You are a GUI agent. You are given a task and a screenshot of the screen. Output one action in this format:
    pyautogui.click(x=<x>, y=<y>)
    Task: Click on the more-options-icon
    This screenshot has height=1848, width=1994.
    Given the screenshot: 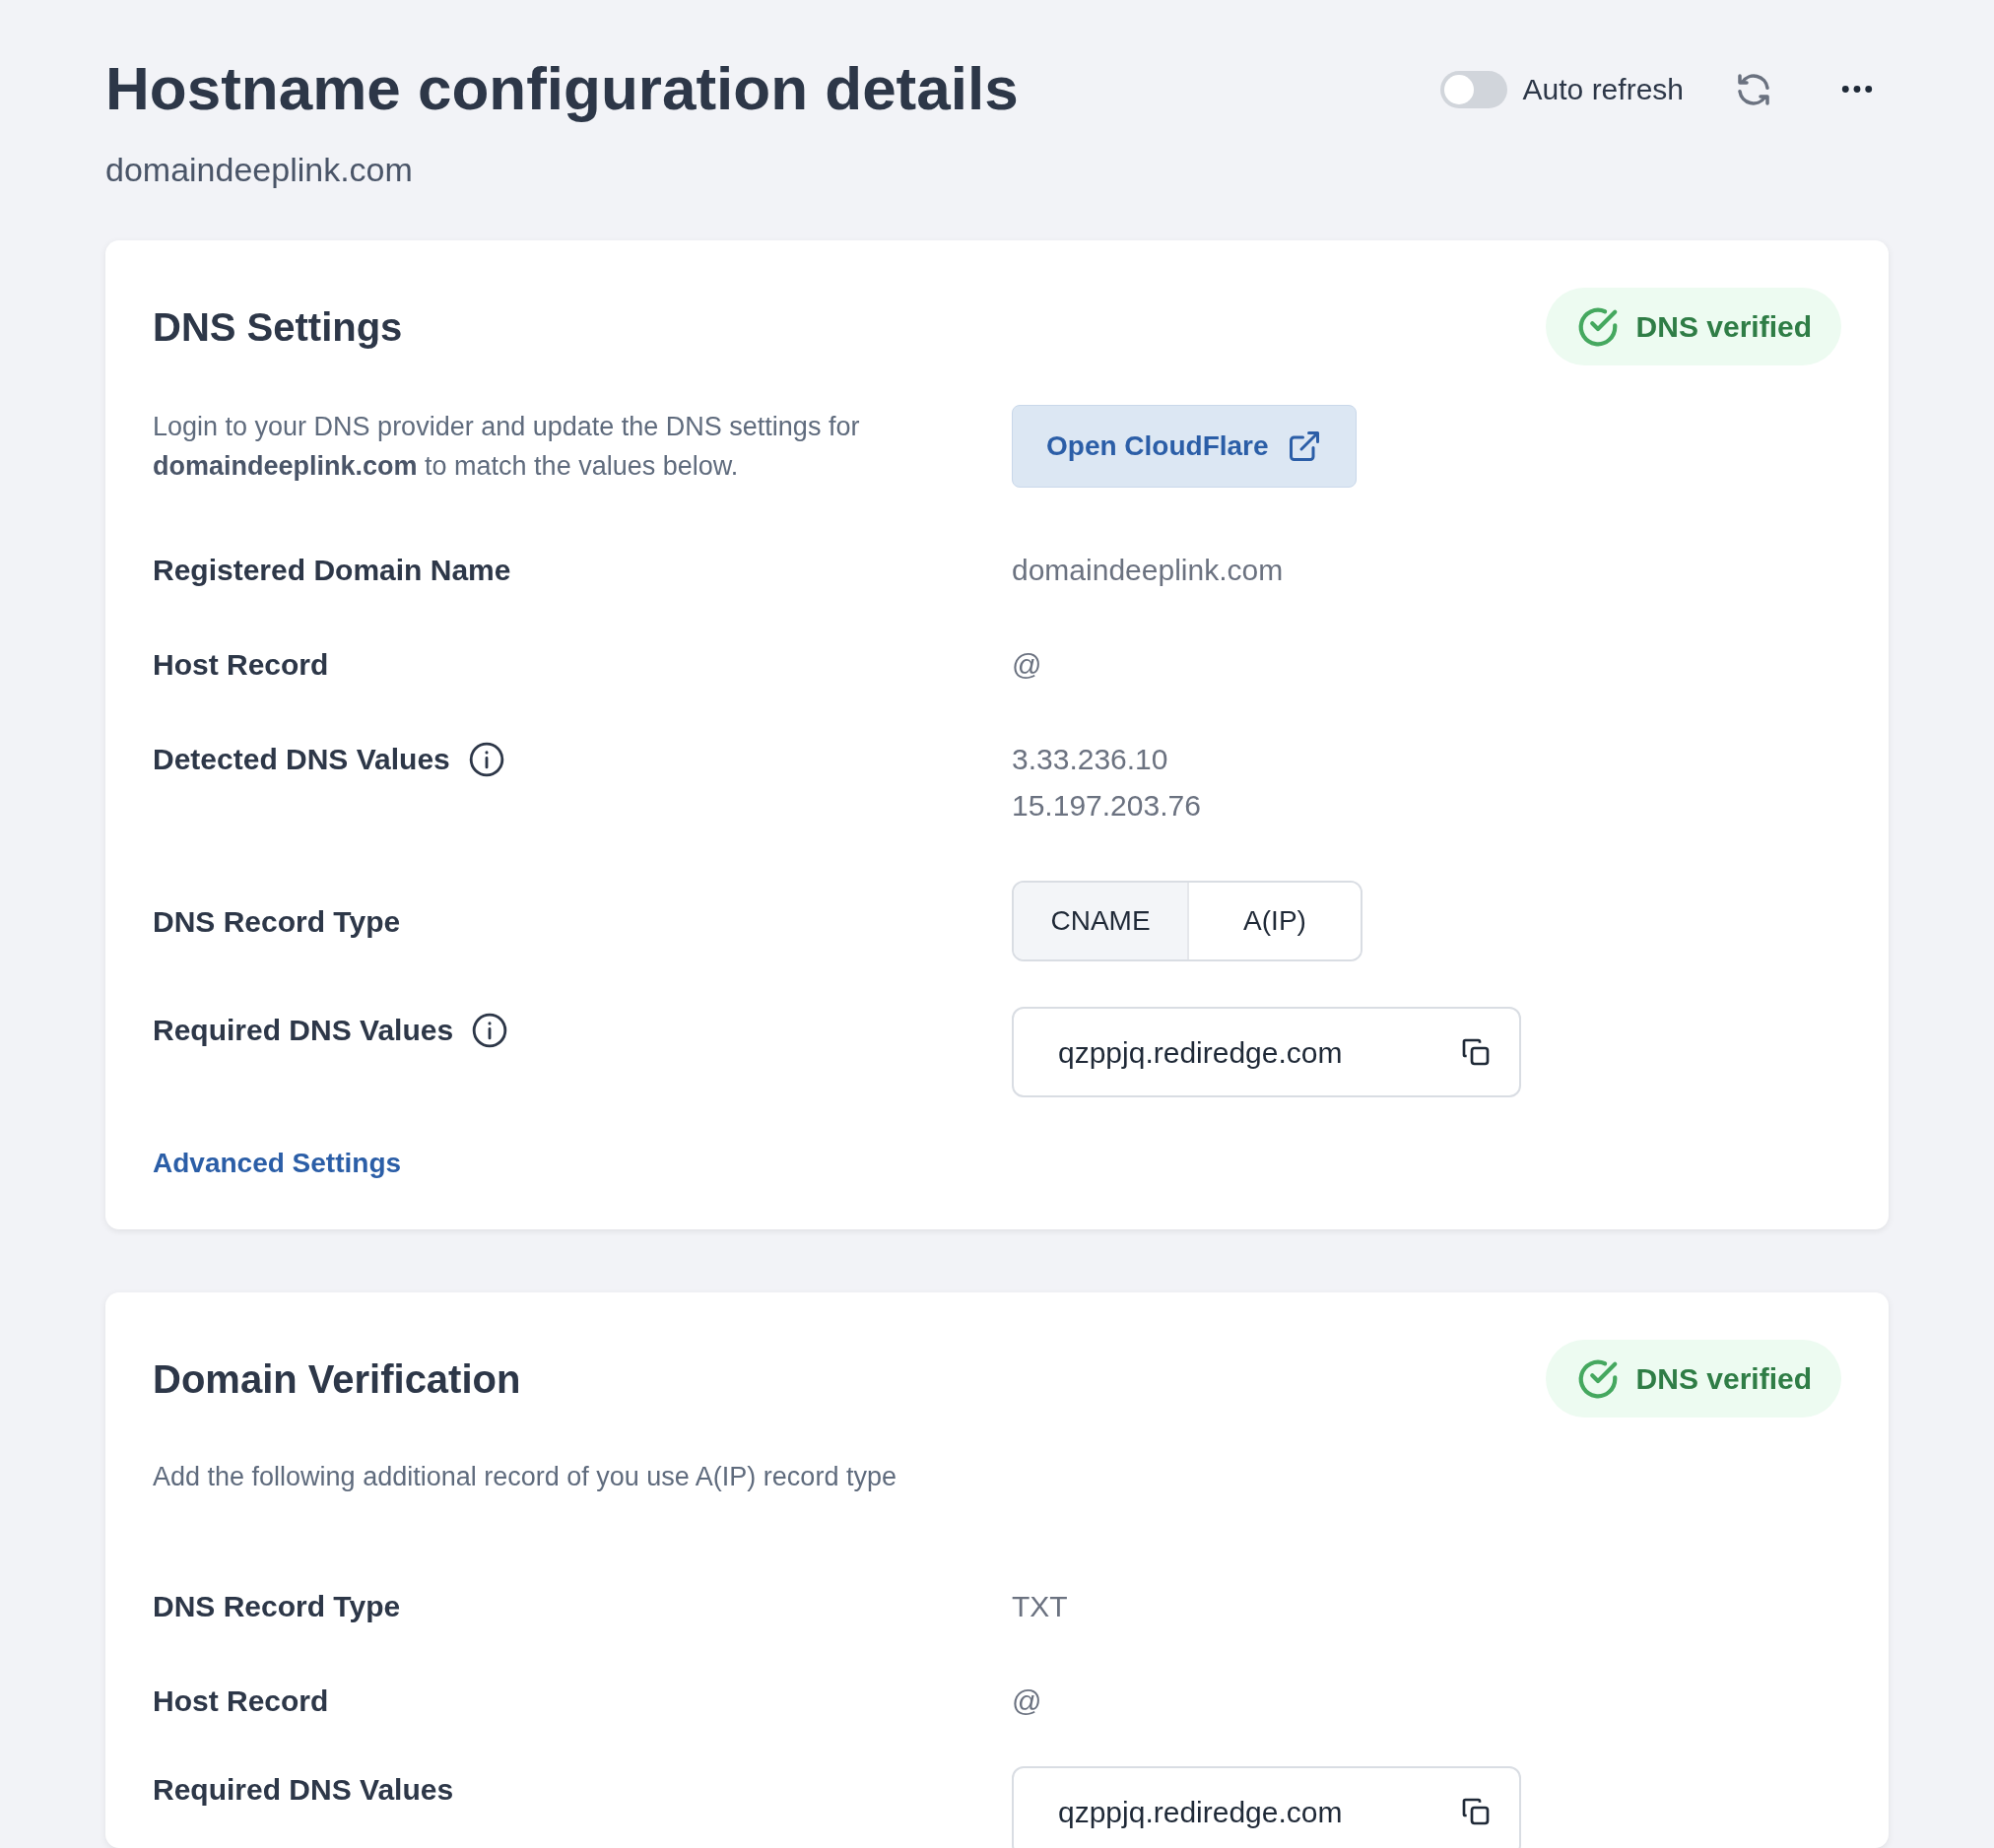 What is the action you would take?
    pyautogui.click(x=1857, y=89)
    